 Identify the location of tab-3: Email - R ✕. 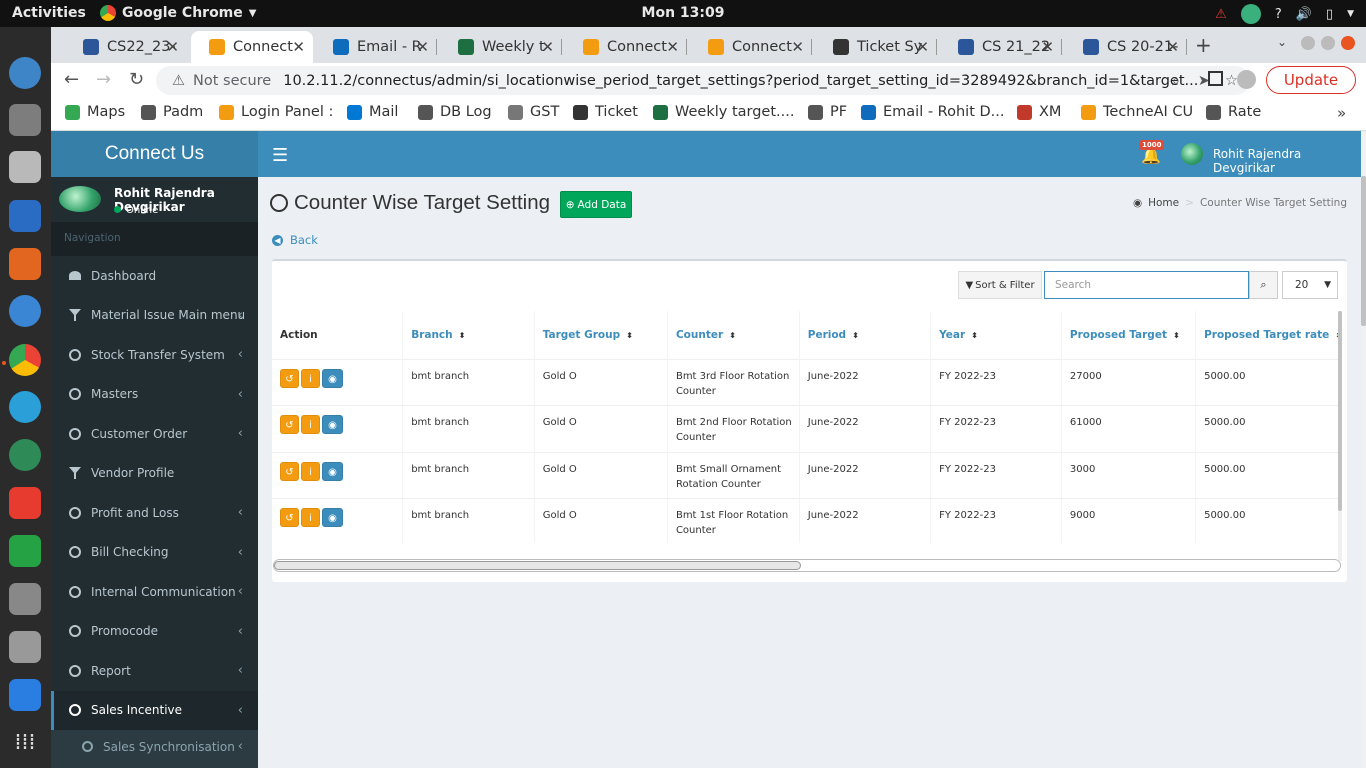
(376, 47).